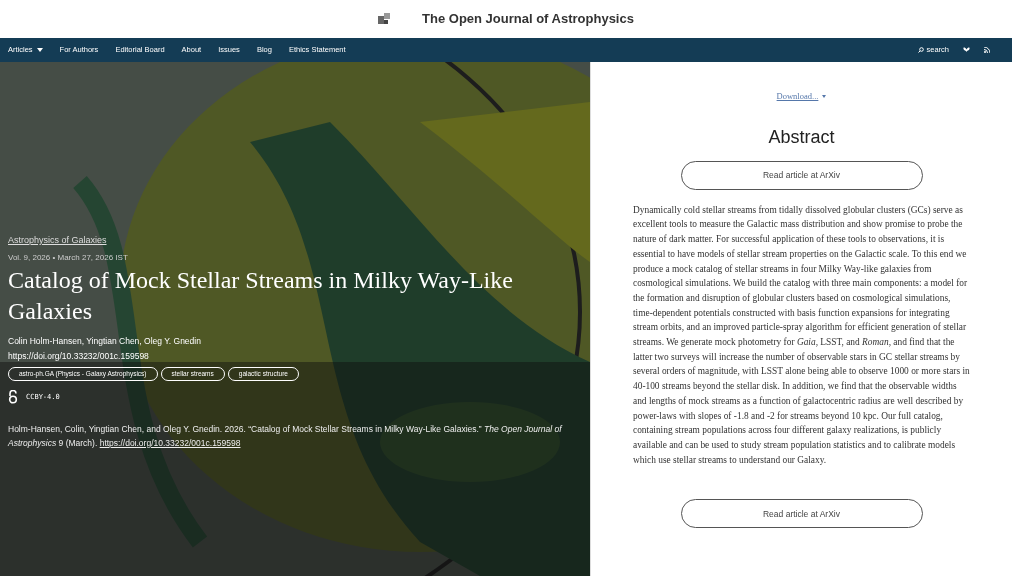 This screenshot has height=576, width=1024. Describe the element at coordinates (261, 295) in the screenshot. I see `article-title: Catalog of Mock Stellar Streams in Milky Way-Like Galaxies` at that location.